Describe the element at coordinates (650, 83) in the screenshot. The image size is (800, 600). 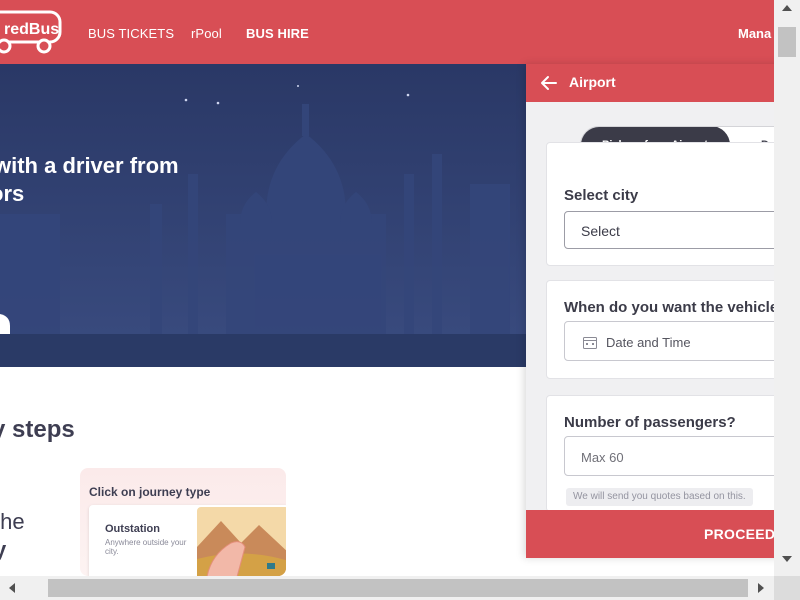
I see `panel-header: Airport` at that location.